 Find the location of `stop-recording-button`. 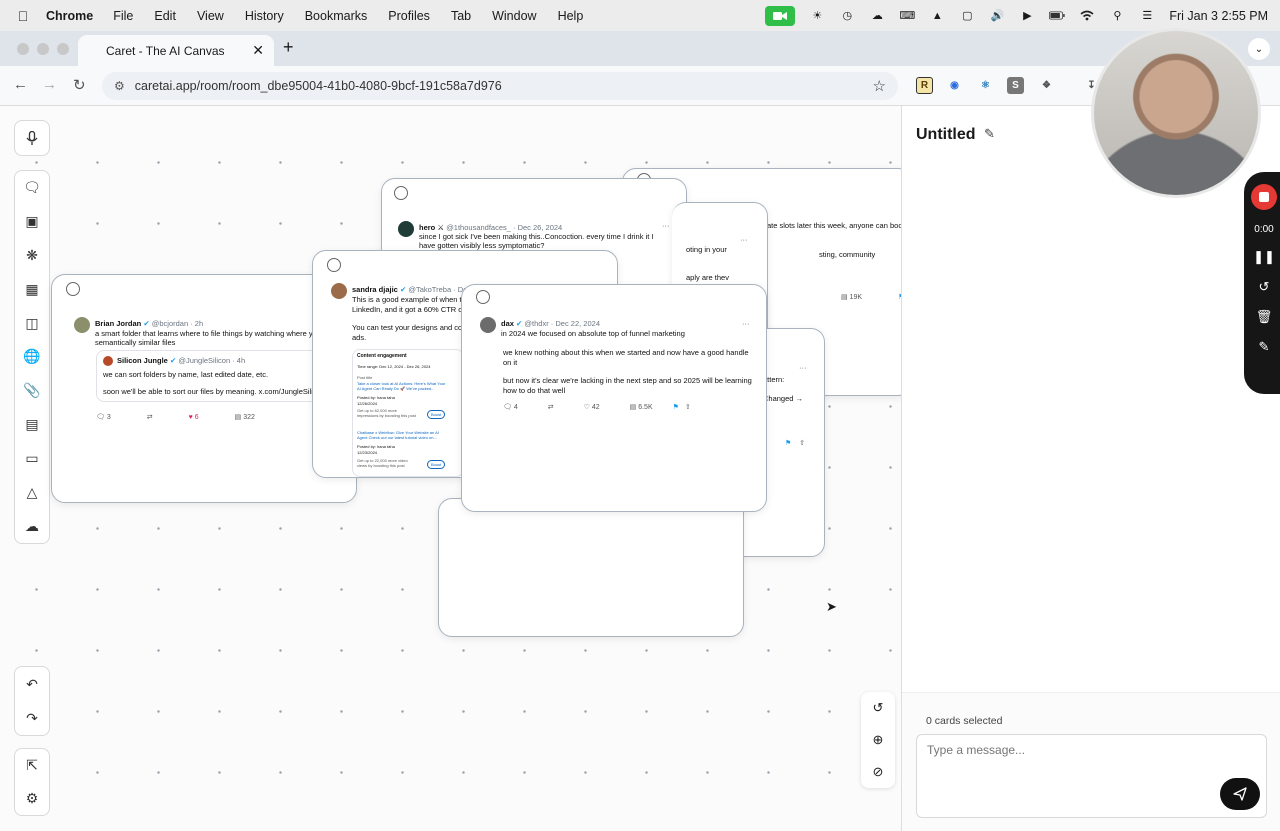

stop-recording-button is located at coordinates (1264, 197).